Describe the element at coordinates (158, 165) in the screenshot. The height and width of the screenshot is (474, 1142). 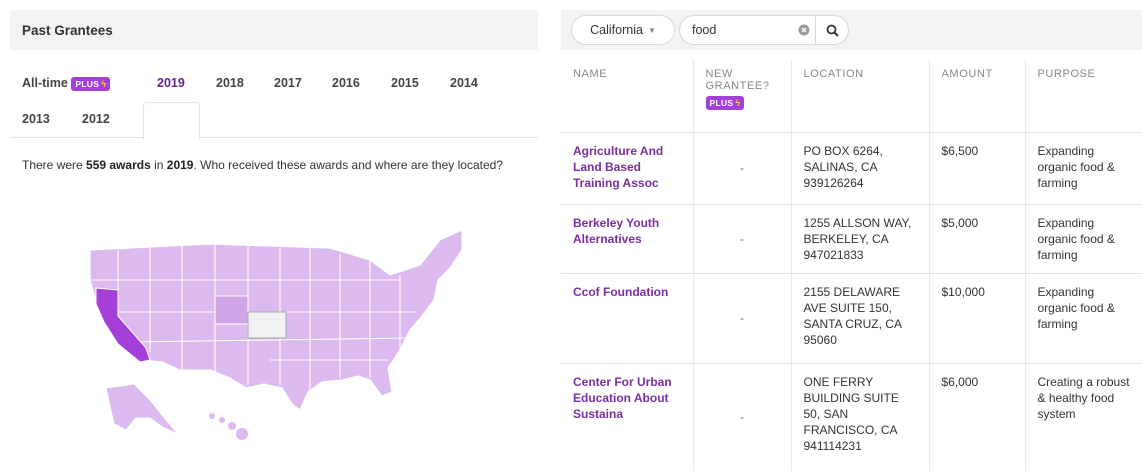
I see `summary-mid: in` at that location.